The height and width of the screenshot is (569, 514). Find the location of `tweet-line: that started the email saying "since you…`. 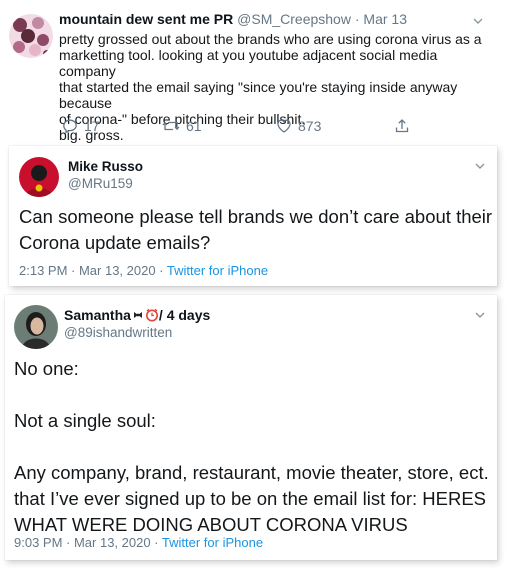

tweet-line: that started the email saying "since you… is located at coordinates (258, 95).